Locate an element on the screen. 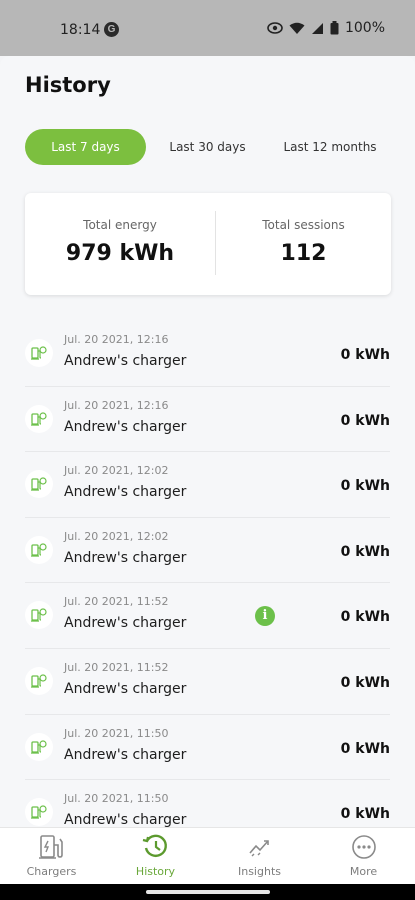 The height and width of the screenshot is (900, 415). total-sessions-label: Total sessions is located at coordinates (303, 225).